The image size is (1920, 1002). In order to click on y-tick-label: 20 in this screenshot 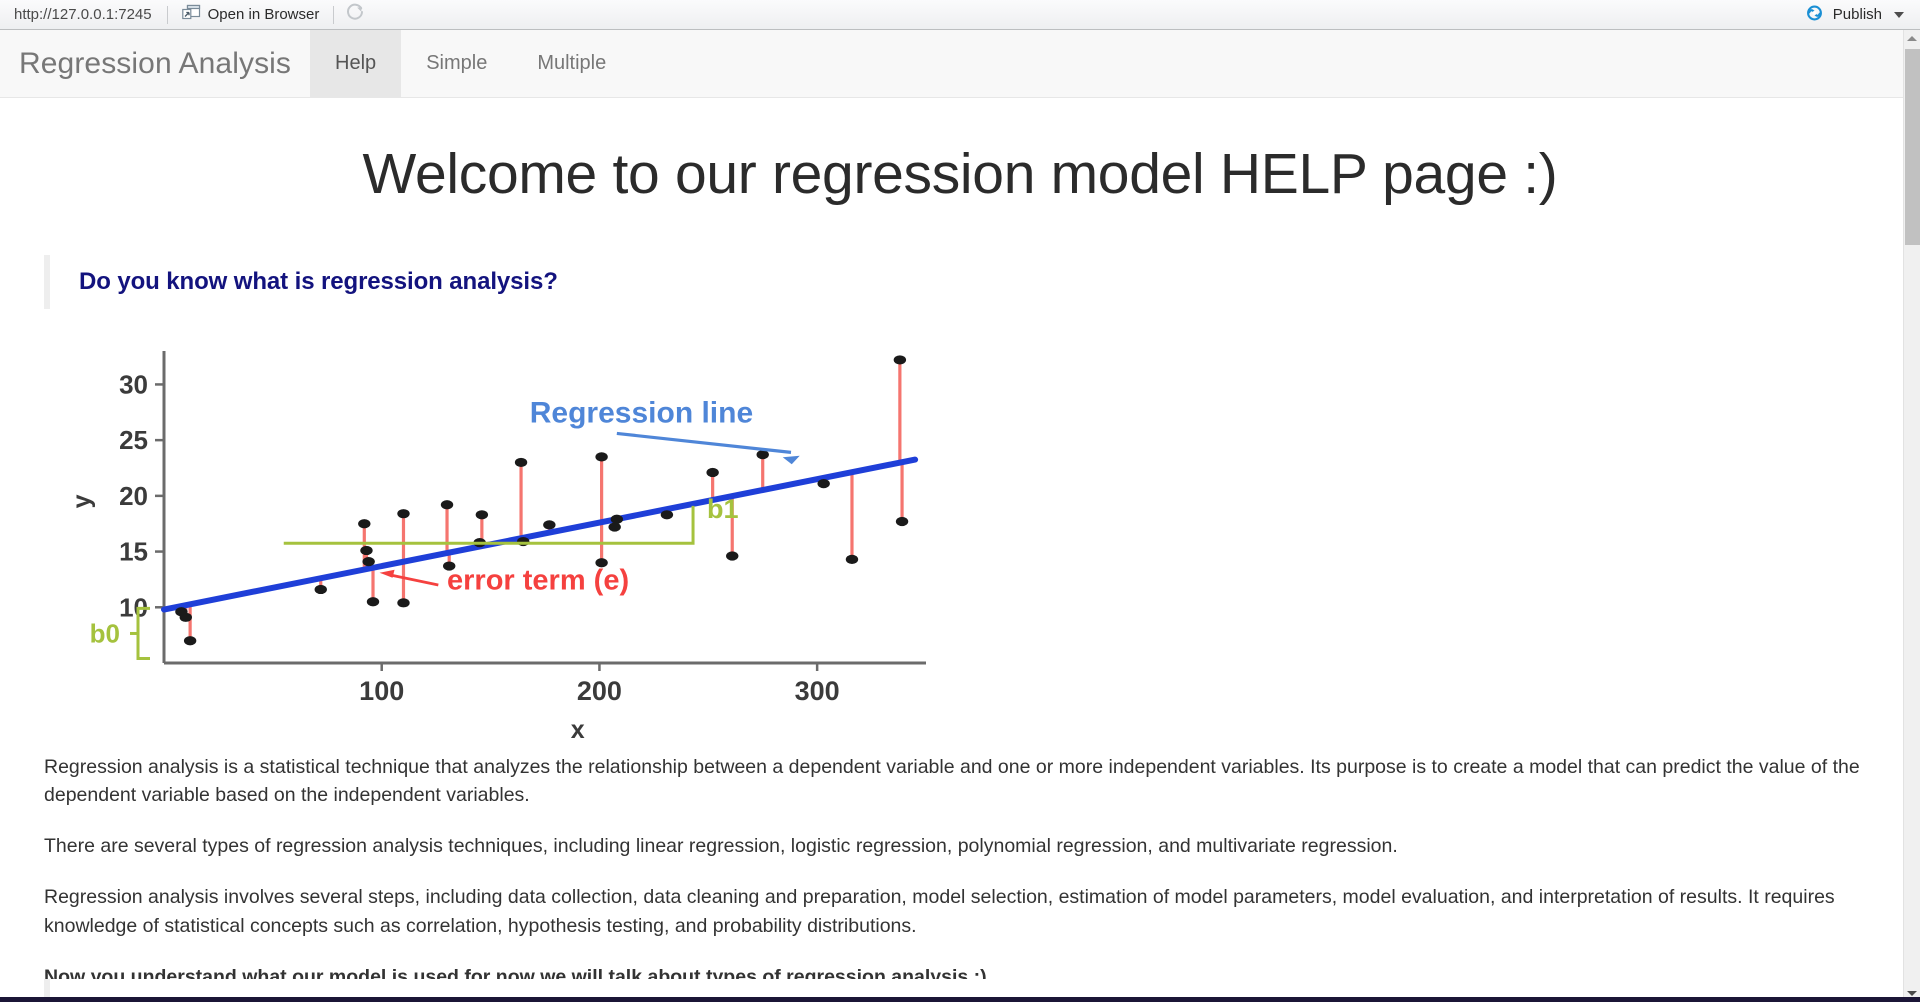, I will do `click(133, 495)`.